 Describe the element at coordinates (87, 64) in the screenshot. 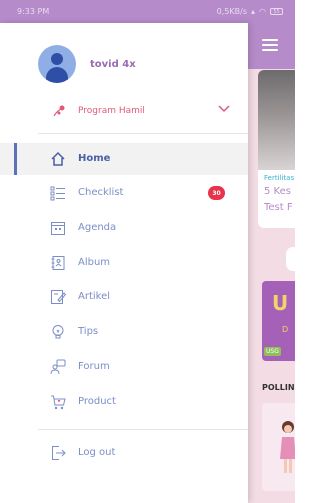

I see `user-profile: tovid 4x` at that location.